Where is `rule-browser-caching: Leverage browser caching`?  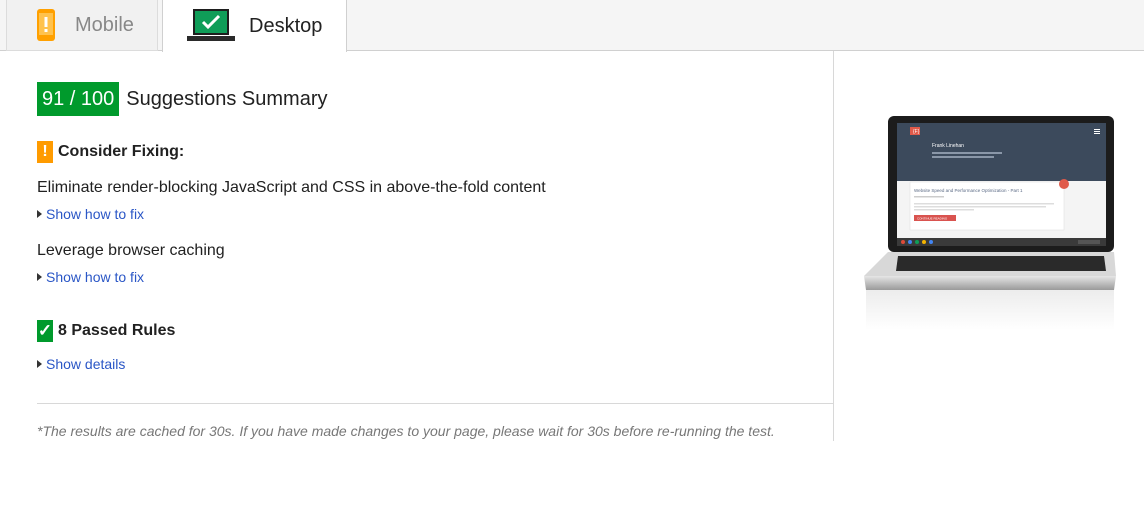 rule-browser-caching: Leverage browser caching is located at coordinates (131, 250).